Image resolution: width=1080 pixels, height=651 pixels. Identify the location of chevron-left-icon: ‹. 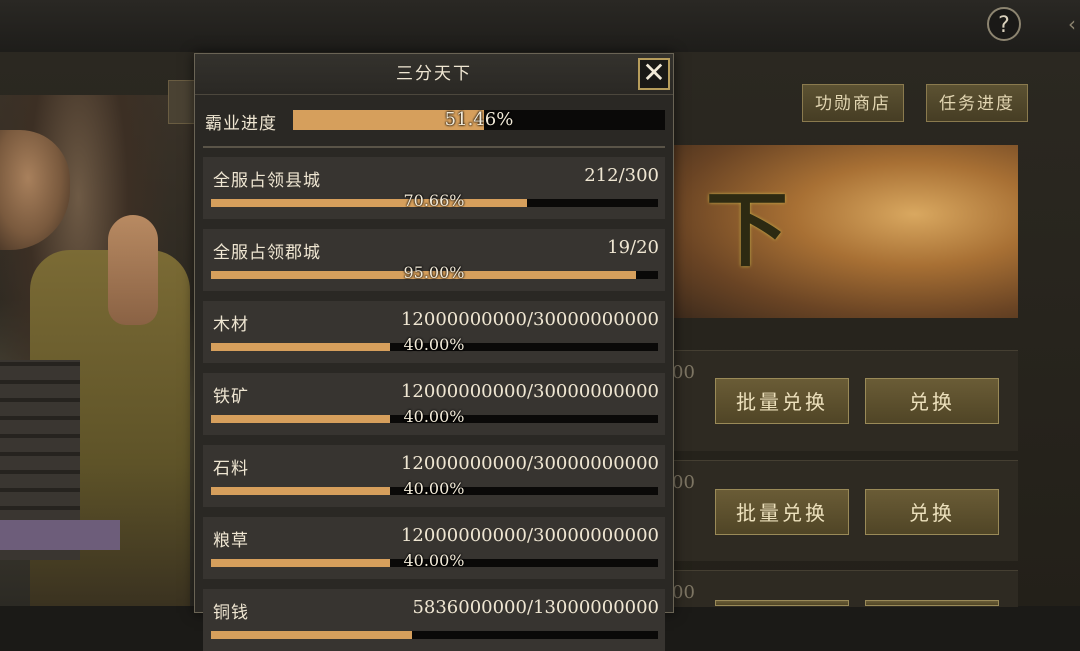
(1072, 24).